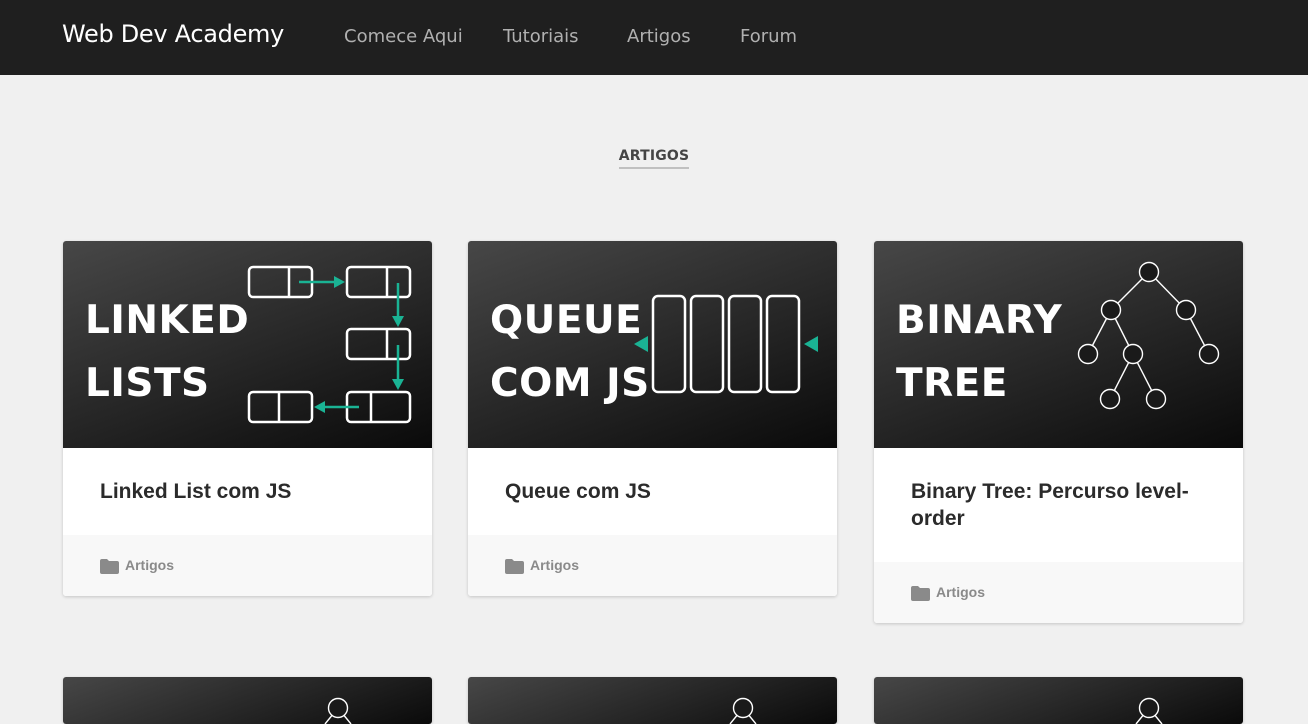 The height and width of the screenshot is (724, 1308). I want to click on site-brand: Web Dev Academy, so click(173, 34).